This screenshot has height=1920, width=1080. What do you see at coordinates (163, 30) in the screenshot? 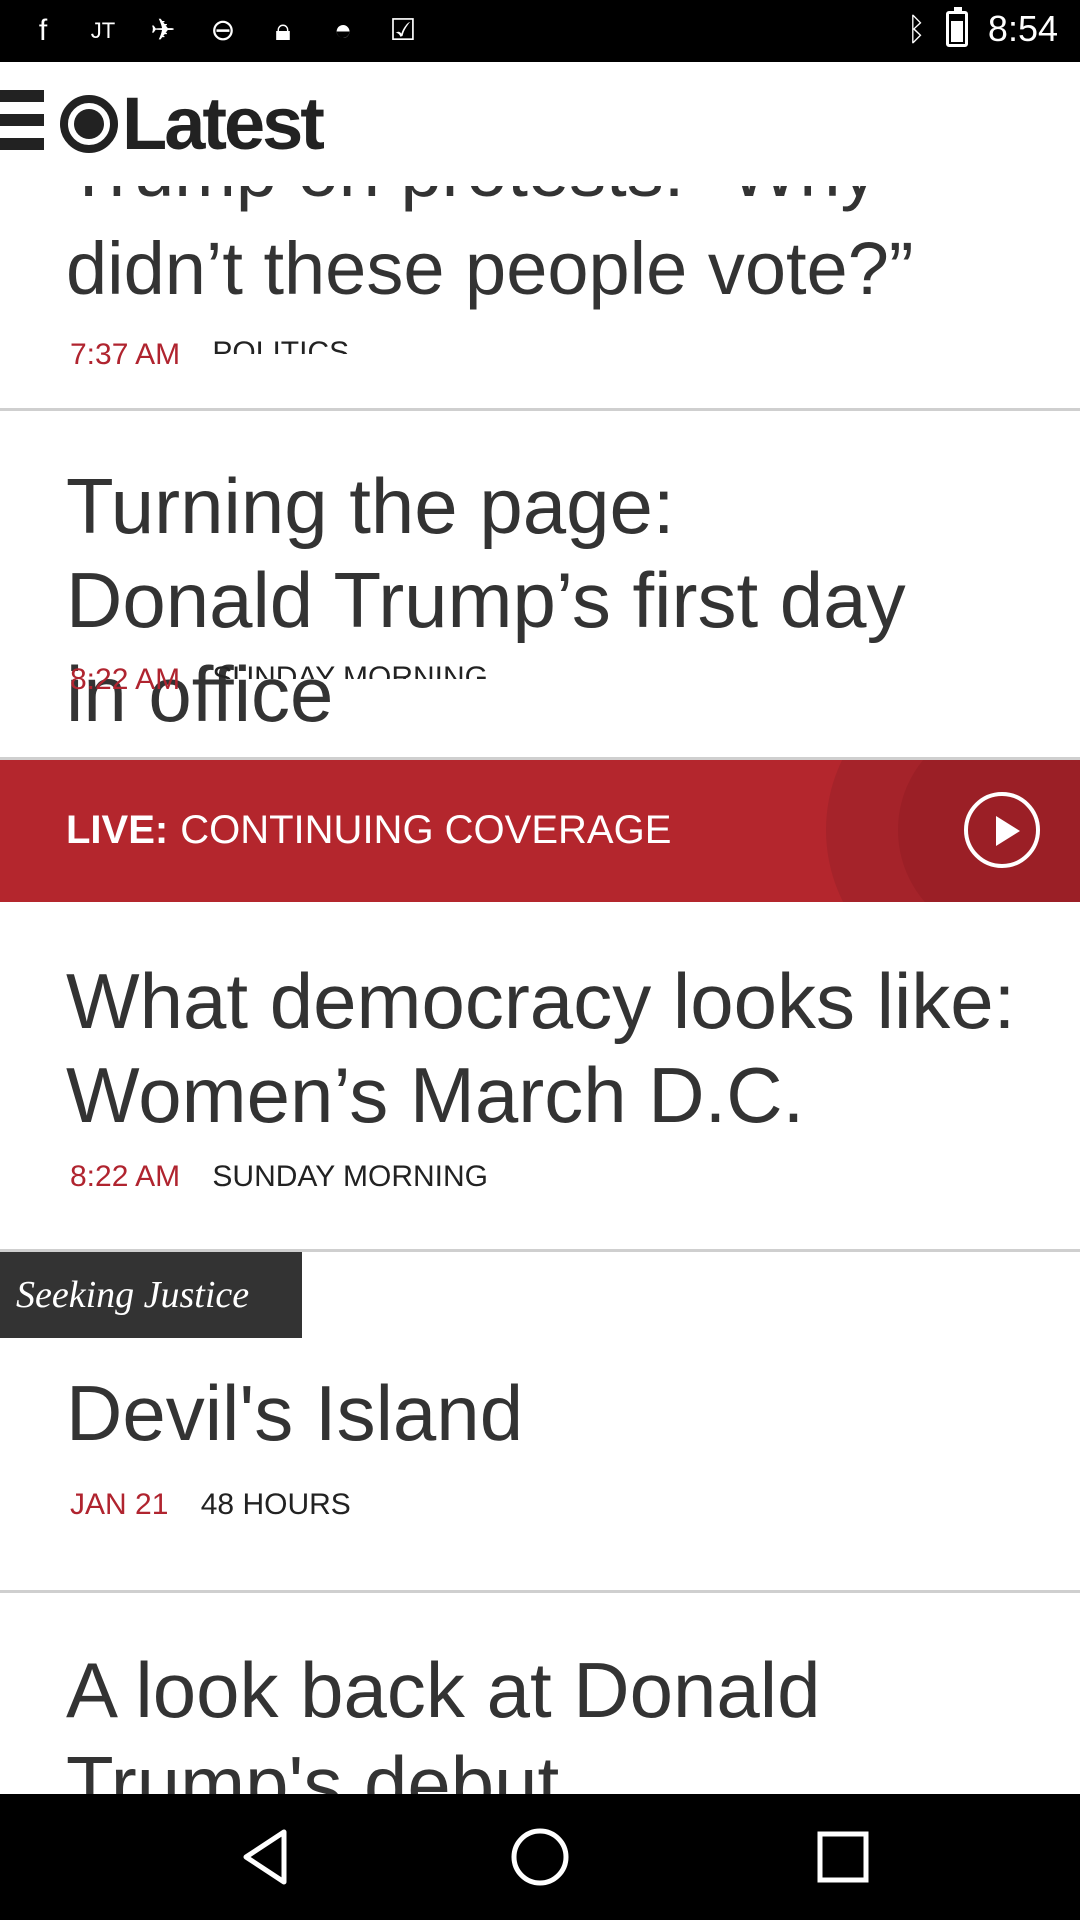
I see `fake-gps-icon: ✈` at bounding box center [163, 30].